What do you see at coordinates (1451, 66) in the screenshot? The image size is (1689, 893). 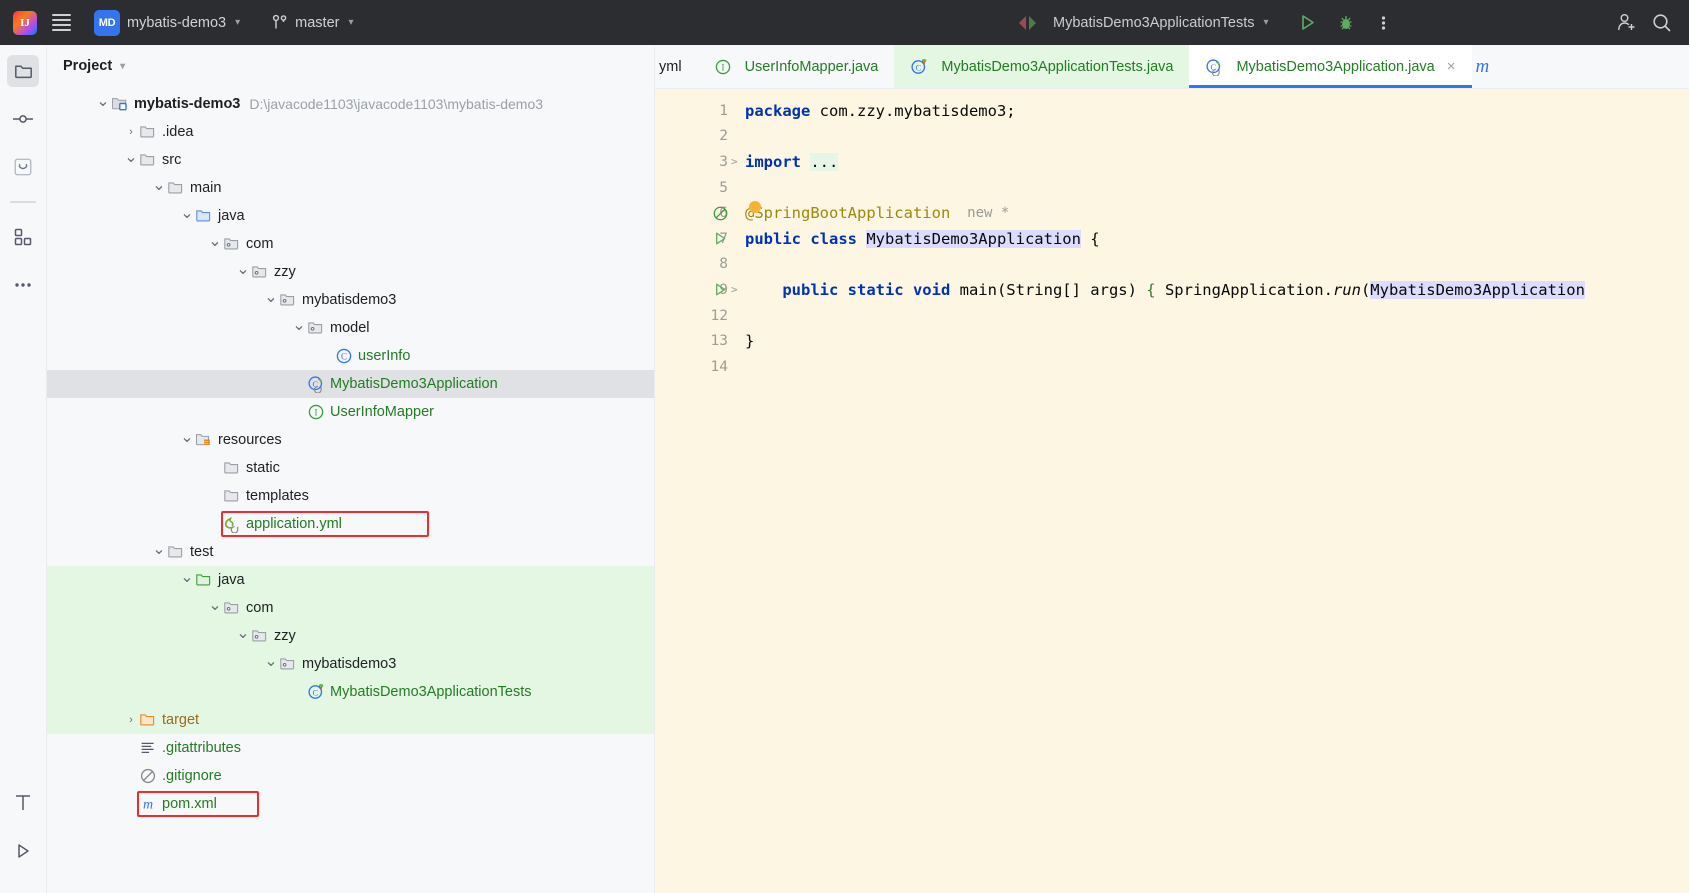 I see `close-icon: ×` at bounding box center [1451, 66].